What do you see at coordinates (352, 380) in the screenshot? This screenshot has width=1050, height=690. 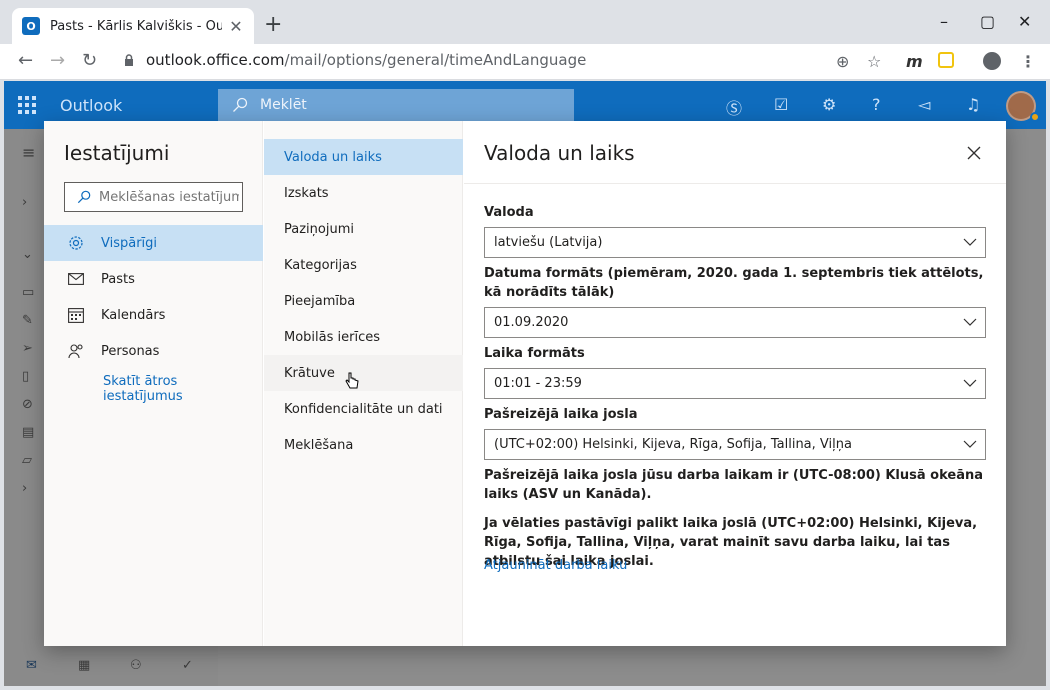 I see `hand-cursor-icon` at bounding box center [352, 380].